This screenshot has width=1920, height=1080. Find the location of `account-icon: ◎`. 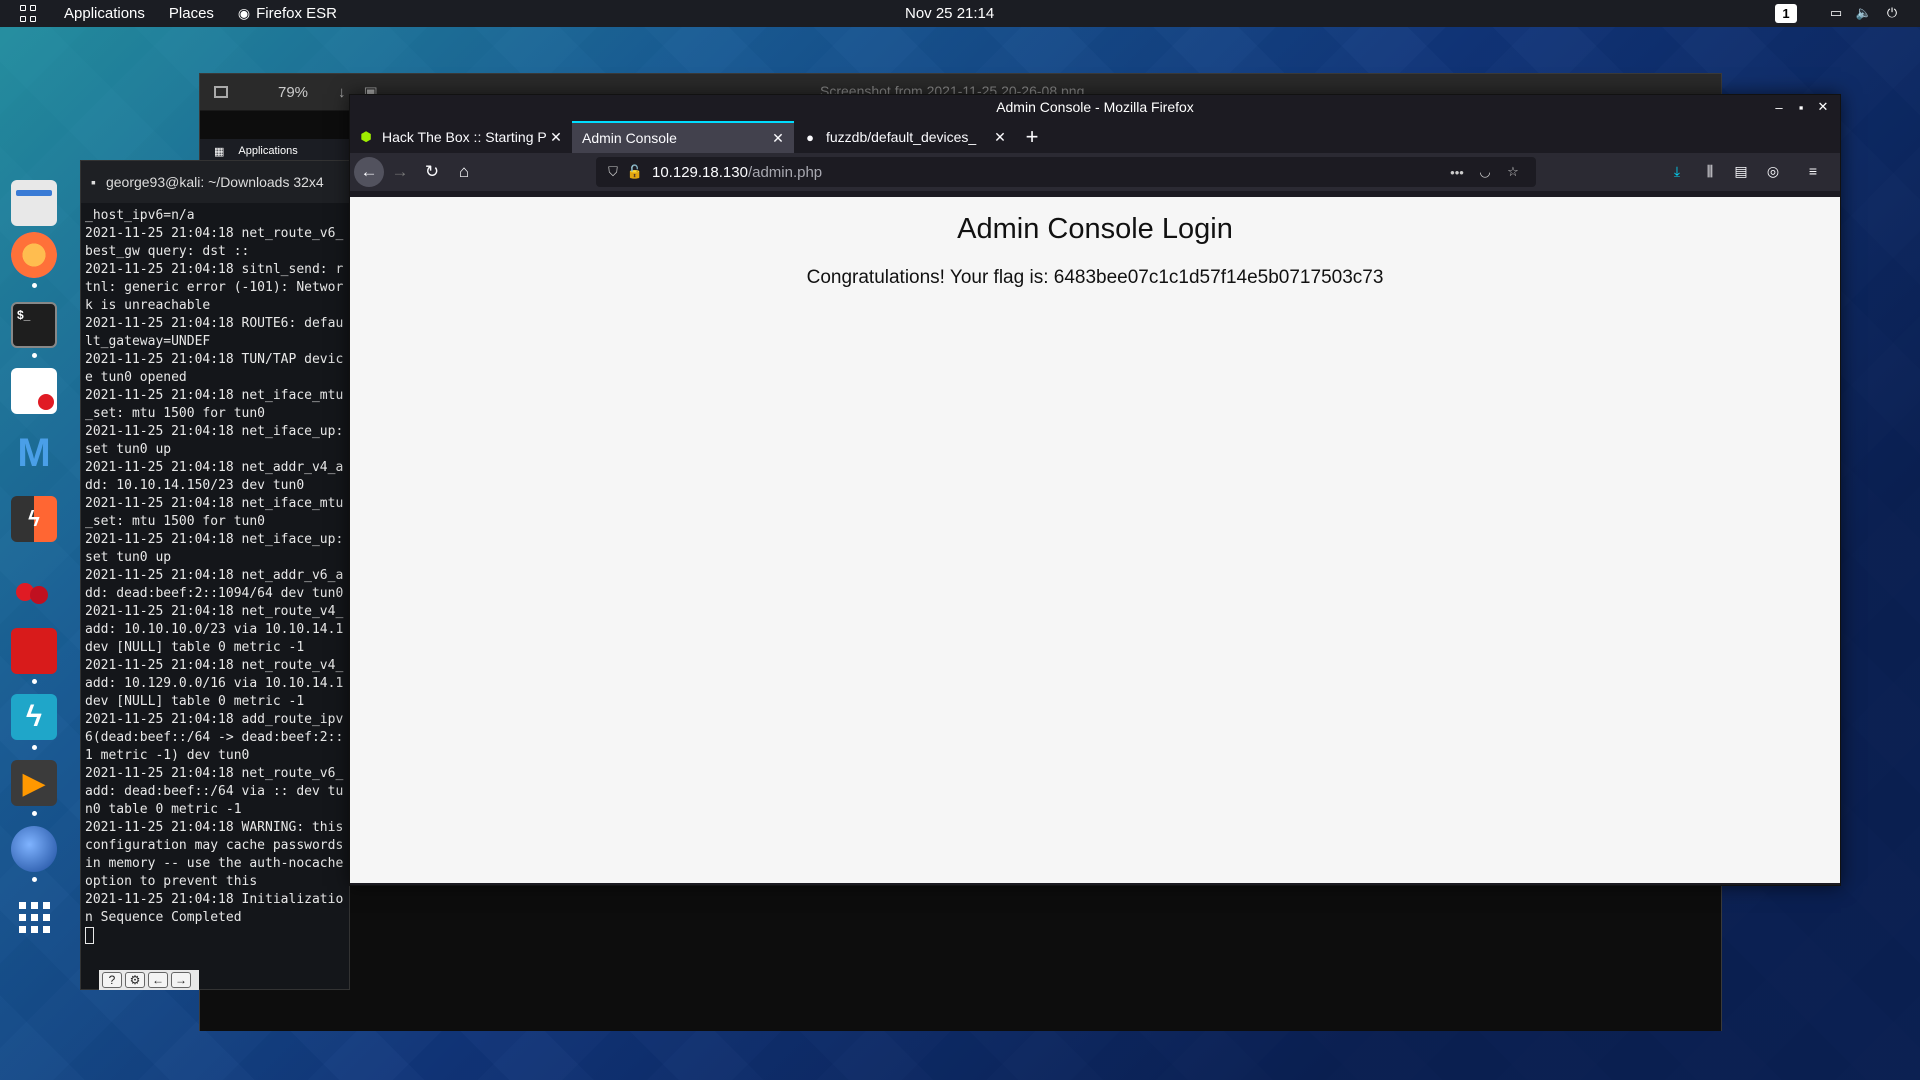

account-icon: ◎ is located at coordinates (1773, 171).